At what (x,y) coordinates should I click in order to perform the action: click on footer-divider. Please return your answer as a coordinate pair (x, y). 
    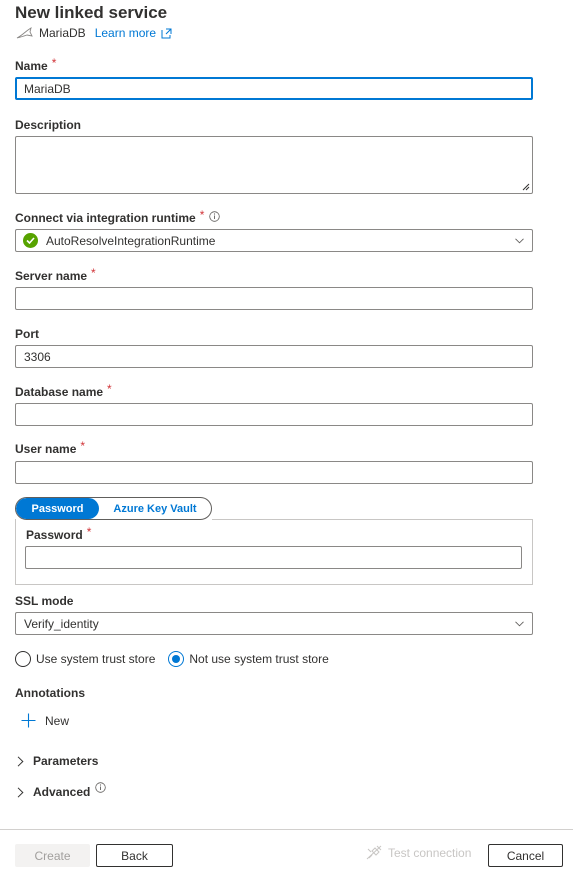
    Looking at the image, I should click on (286, 829).